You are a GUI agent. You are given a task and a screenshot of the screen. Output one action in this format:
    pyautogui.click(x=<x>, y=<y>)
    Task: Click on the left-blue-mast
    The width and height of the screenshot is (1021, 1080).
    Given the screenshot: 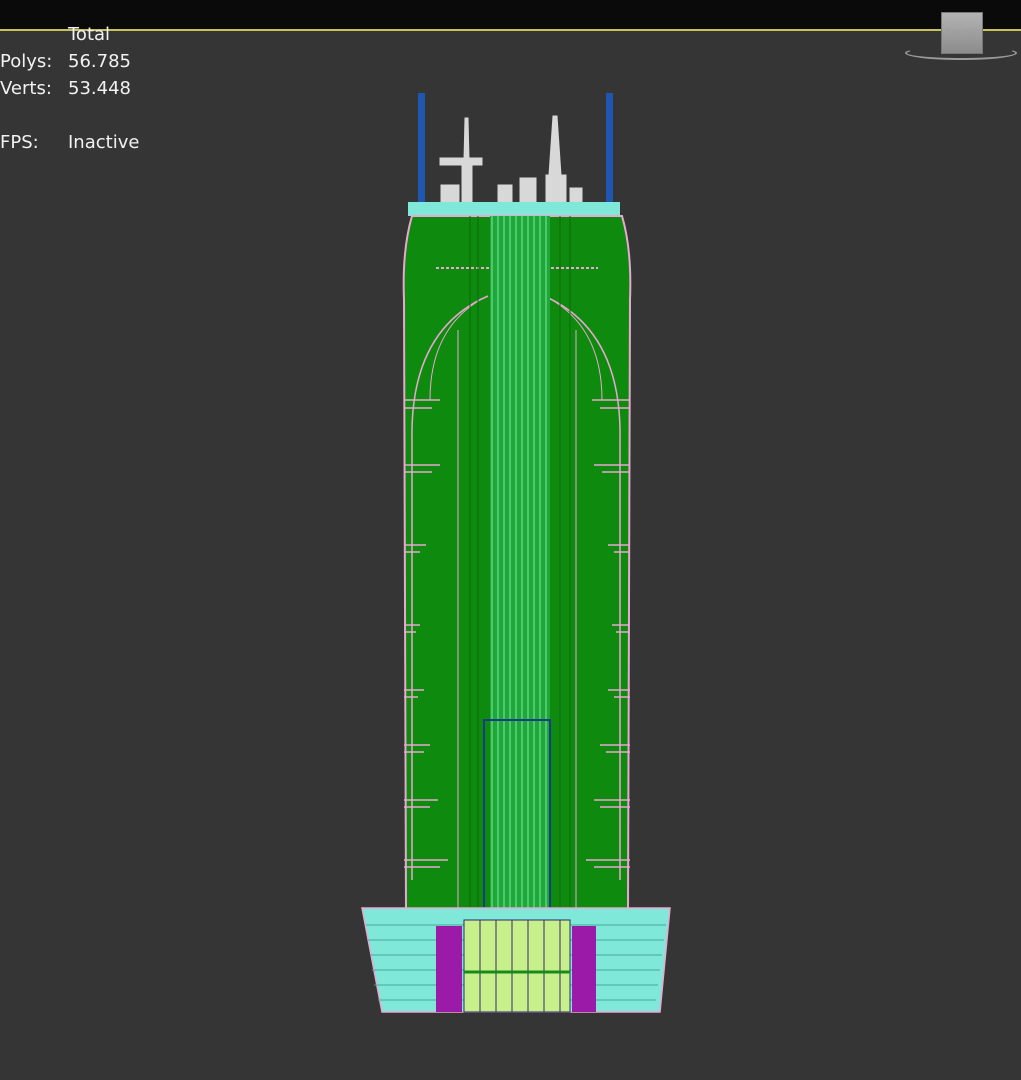 What is the action you would take?
    pyautogui.click(x=421, y=149)
    